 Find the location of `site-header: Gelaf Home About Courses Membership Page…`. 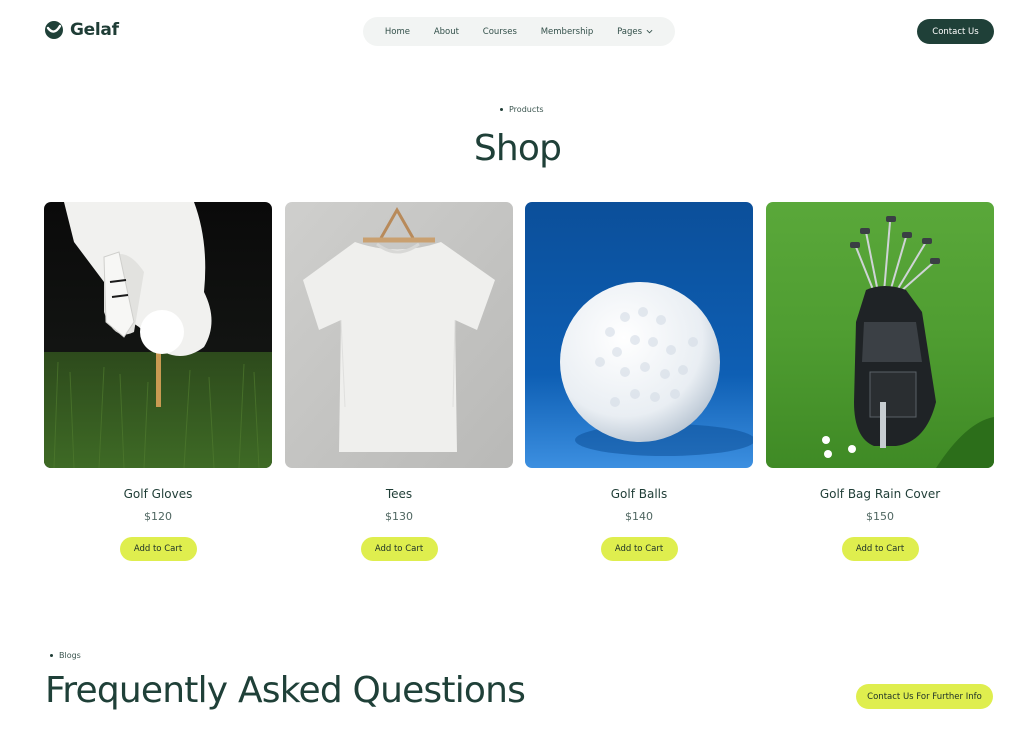

site-header: Gelaf Home About Courses Membership Page… is located at coordinates (517, 32).